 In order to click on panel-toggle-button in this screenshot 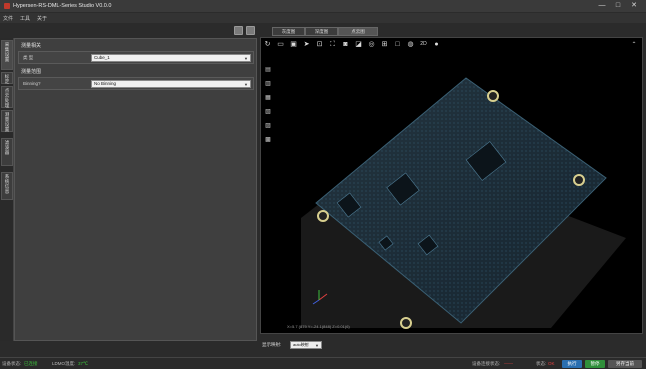, I will do `click(238, 30)`.